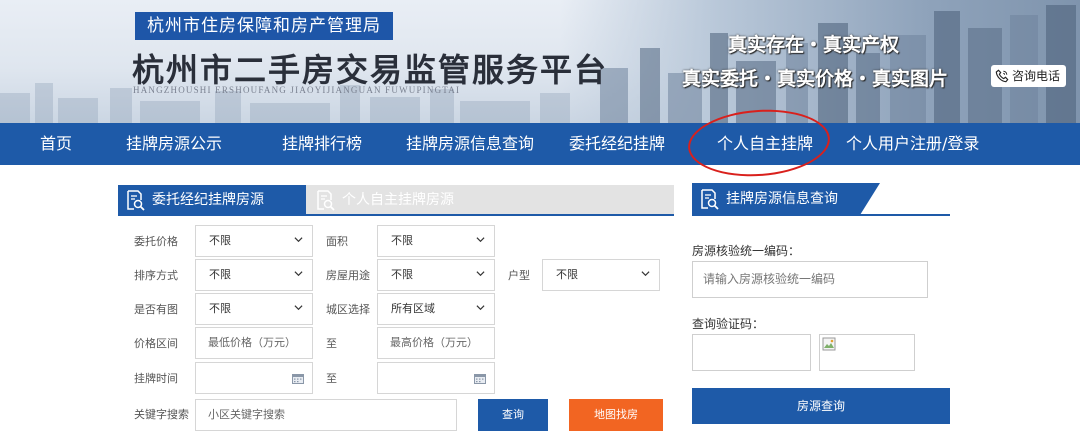 The image size is (1080, 445). I want to click on broken-image-icon, so click(829, 344).